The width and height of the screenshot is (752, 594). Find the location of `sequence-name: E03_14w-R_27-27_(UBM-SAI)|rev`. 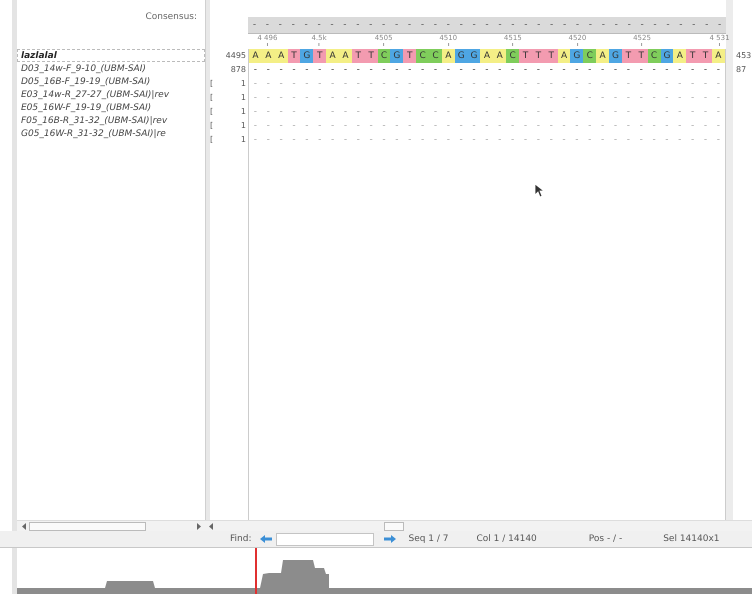

sequence-name: E03_14w-R_27-27_(UBM-SAI)|rev is located at coordinates (111, 94).